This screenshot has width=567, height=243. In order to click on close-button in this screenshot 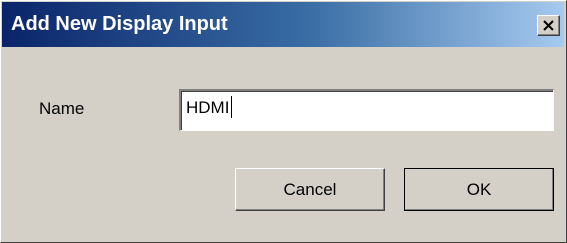, I will do `click(548, 25)`.